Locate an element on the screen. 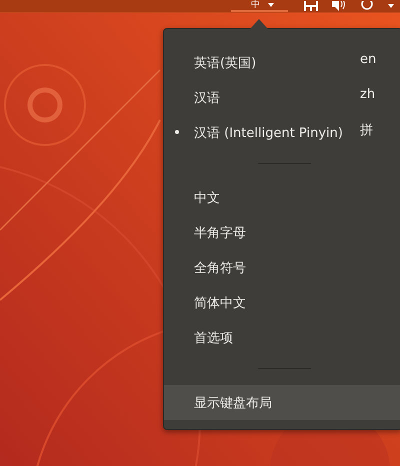 The width and height of the screenshot is (400, 466). menu-item: 英语(英国) en is located at coordinates (282, 62).